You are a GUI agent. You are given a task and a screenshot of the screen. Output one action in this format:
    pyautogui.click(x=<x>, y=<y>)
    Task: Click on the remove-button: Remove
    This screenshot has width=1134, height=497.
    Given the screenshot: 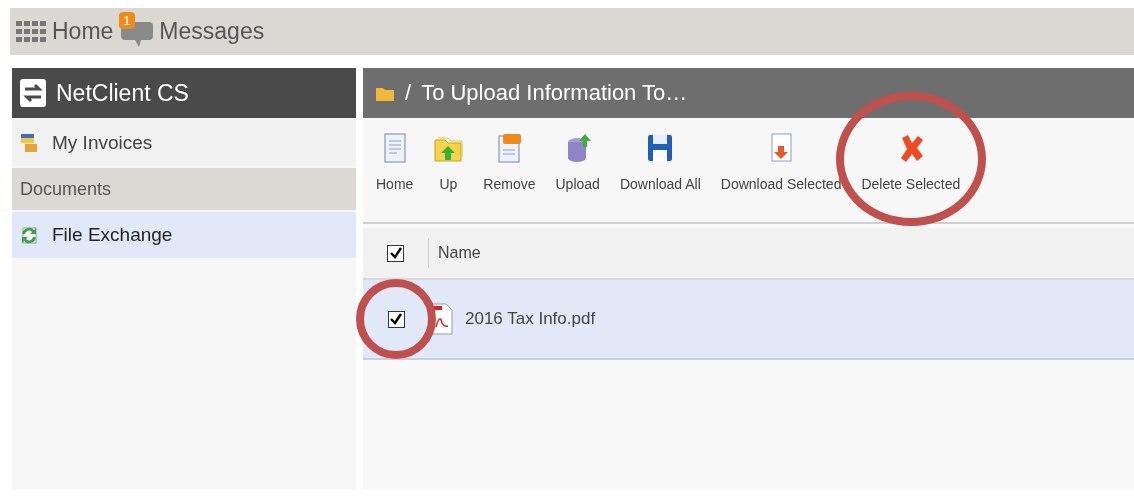 What is the action you would take?
    pyautogui.click(x=509, y=162)
    